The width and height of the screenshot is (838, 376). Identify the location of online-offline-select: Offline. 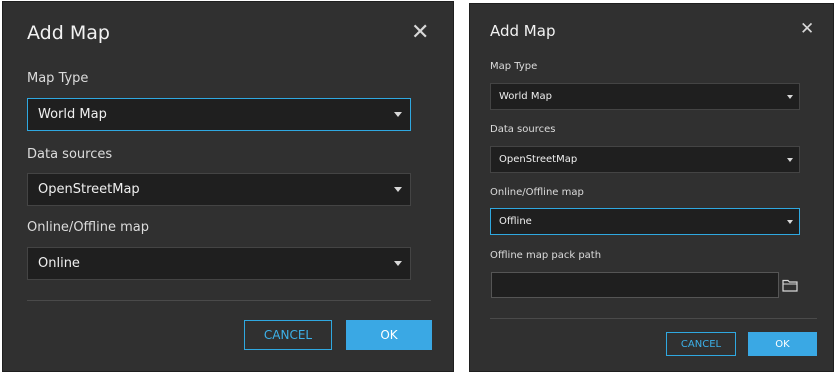
(645, 221).